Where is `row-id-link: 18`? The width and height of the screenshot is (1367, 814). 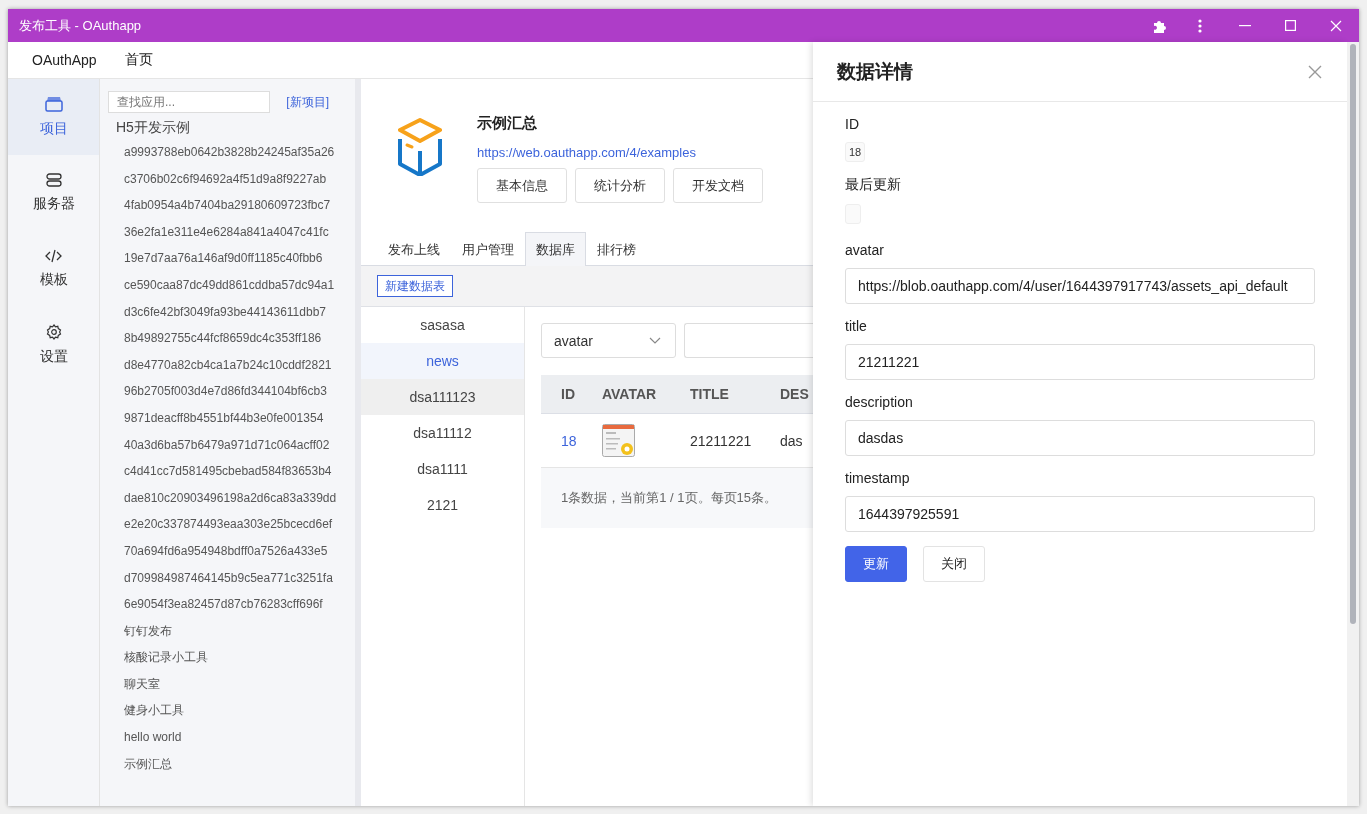 row-id-link: 18 is located at coordinates (571, 440).